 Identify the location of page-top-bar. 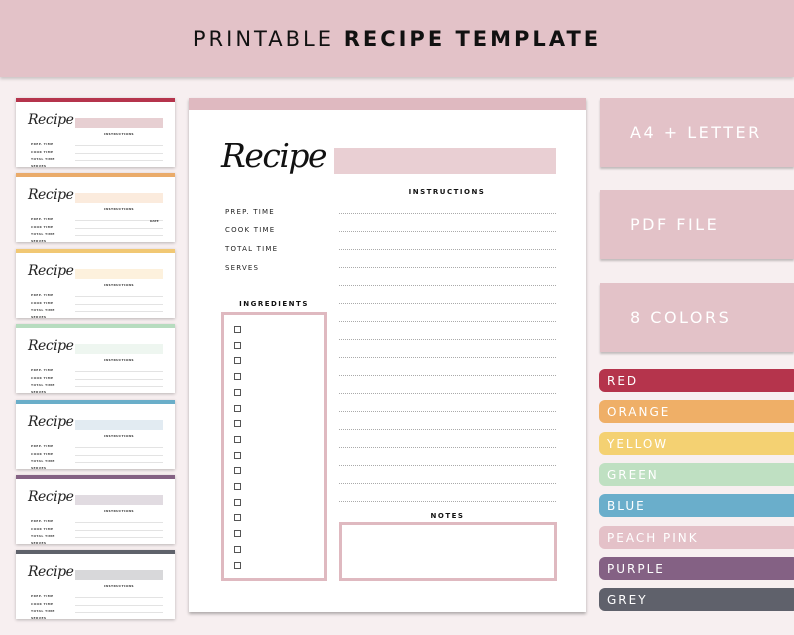
(387, 104).